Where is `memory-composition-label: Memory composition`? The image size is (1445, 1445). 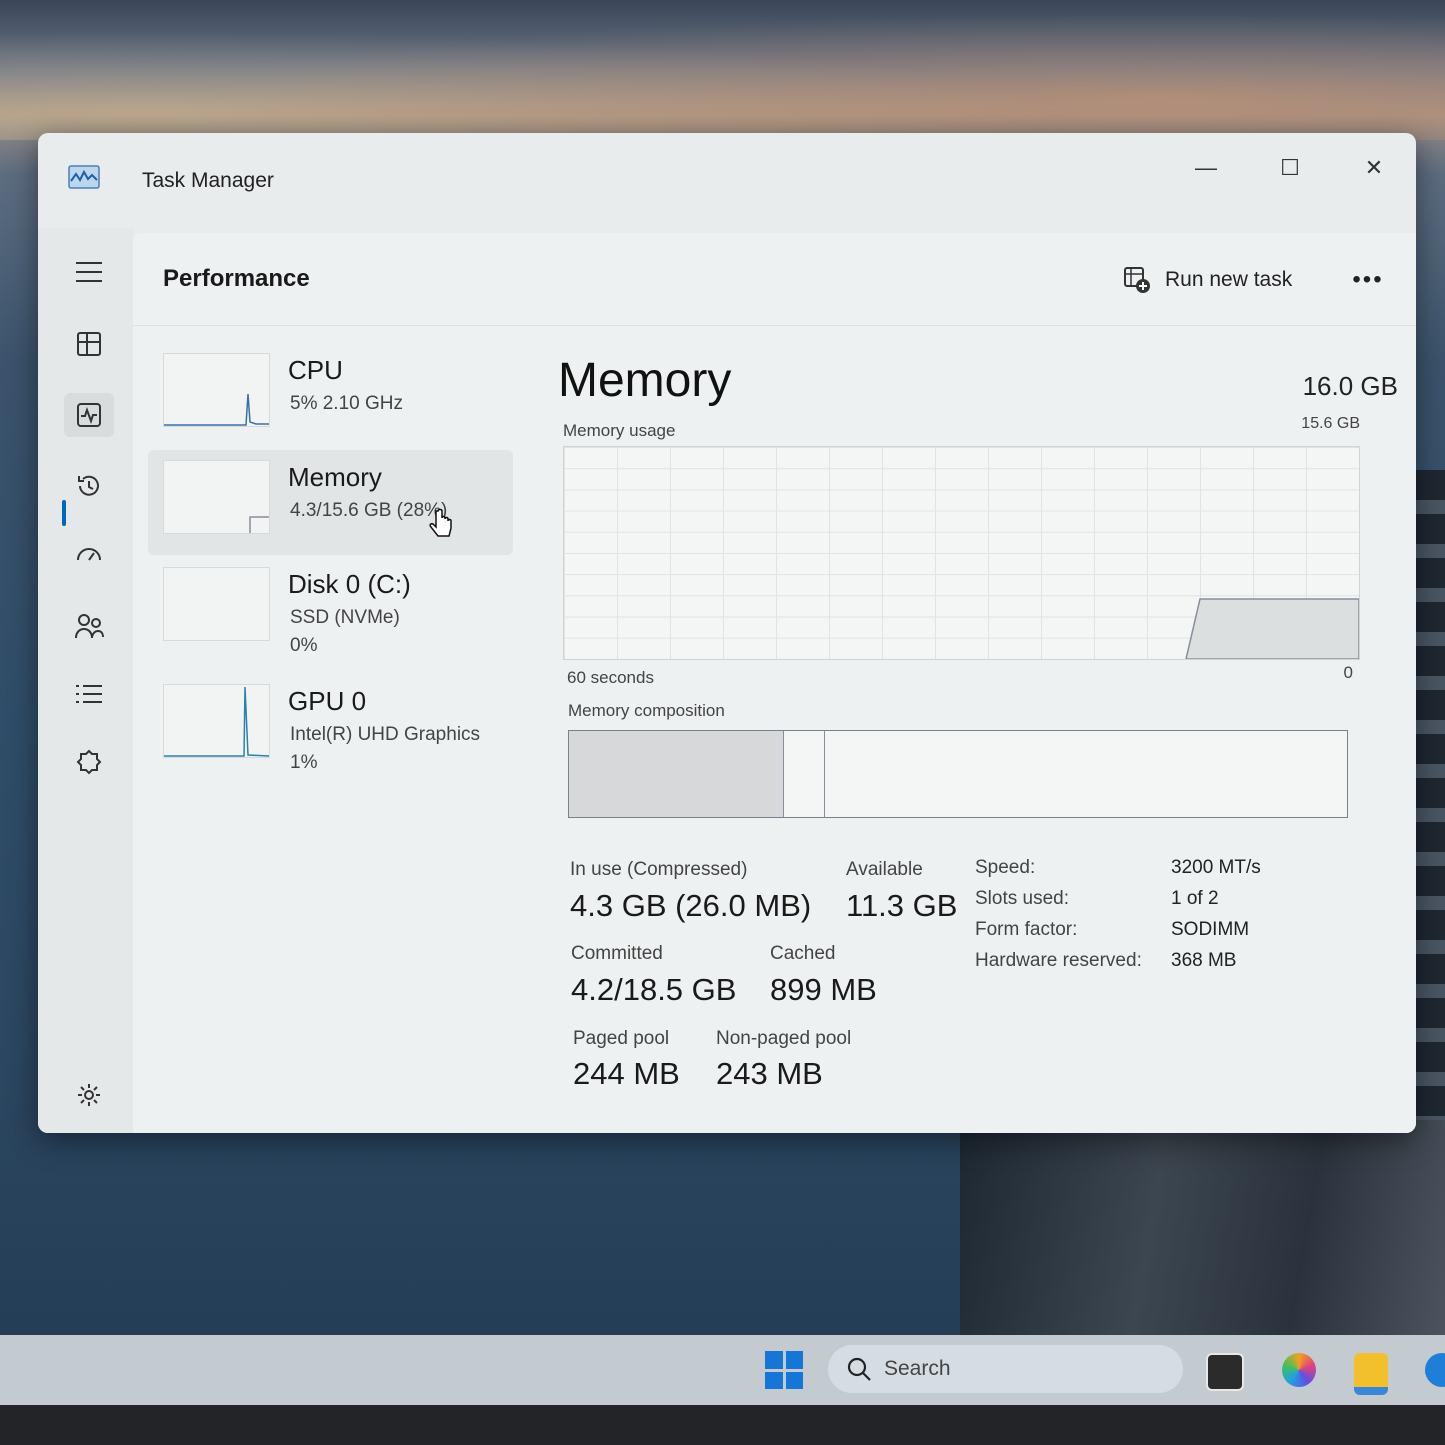
memory-composition-label: Memory composition is located at coordinates (646, 710).